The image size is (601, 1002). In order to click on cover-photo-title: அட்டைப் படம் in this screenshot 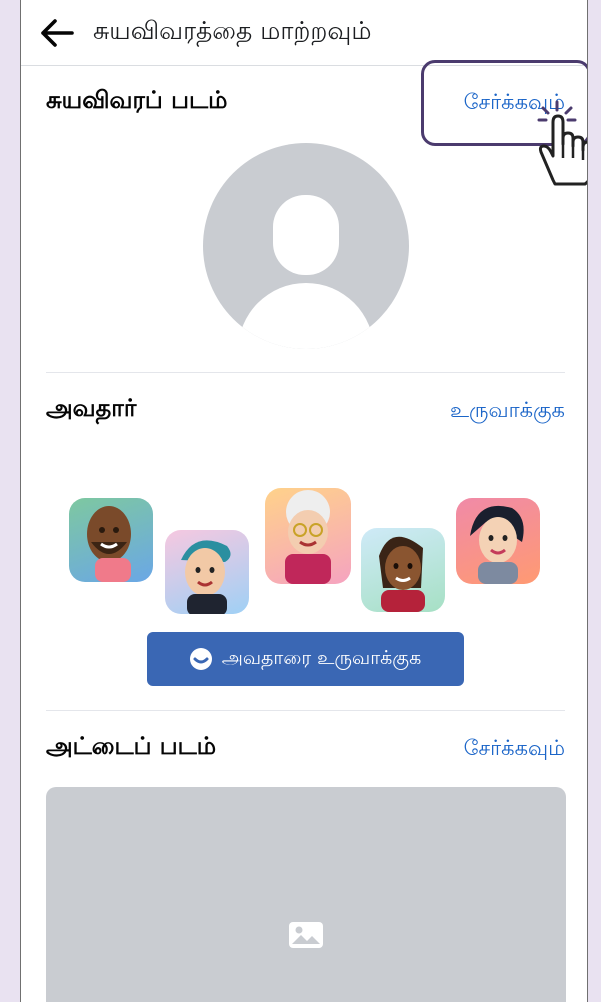, I will do `click(131, 746)`.